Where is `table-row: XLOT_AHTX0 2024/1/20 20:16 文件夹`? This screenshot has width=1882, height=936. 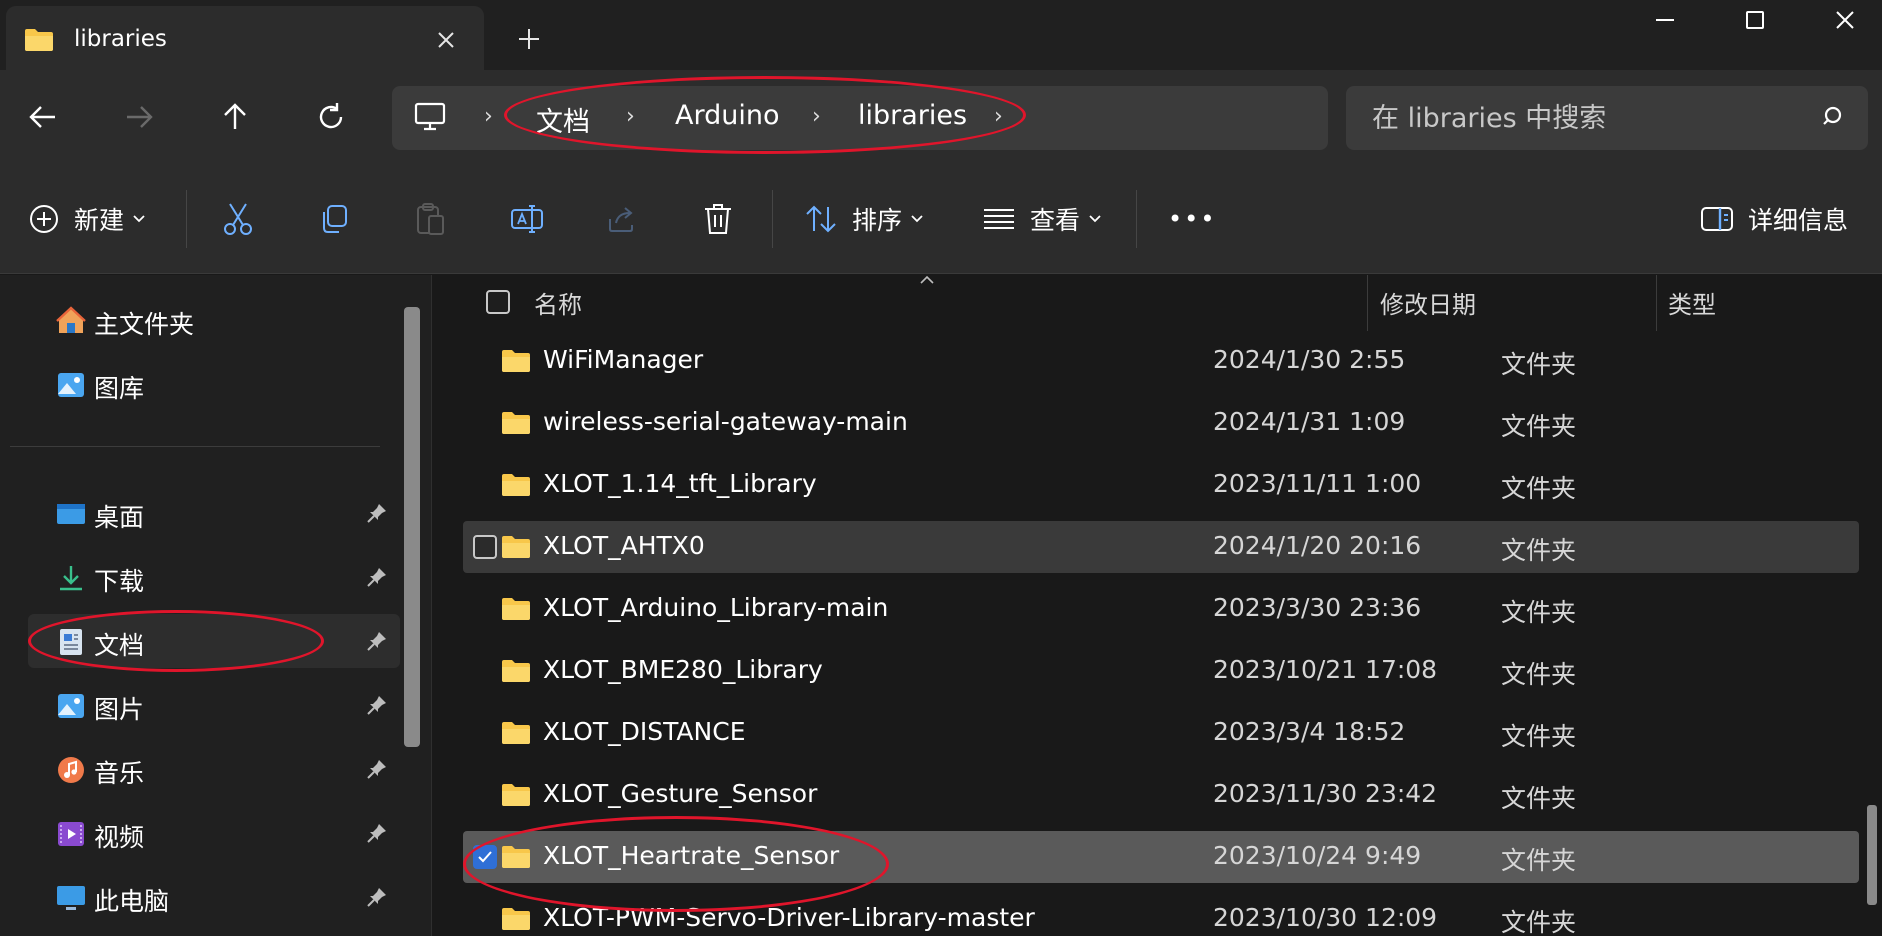 table-row: XLOT_AHTX0 2024/1/20 20:16 文件夹 is located at coordinates (1161, 547).